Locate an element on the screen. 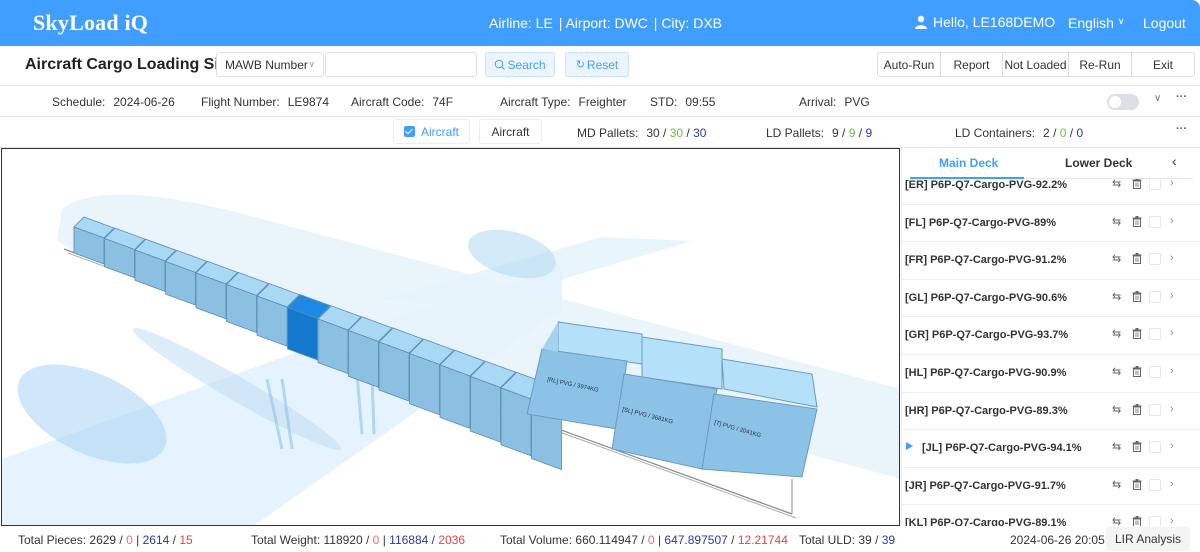 This screenshot has width=1200, height=552. uld-name: P6P-Q7-Cargo-PVG-89.1% is located at coordinates (998, 521).